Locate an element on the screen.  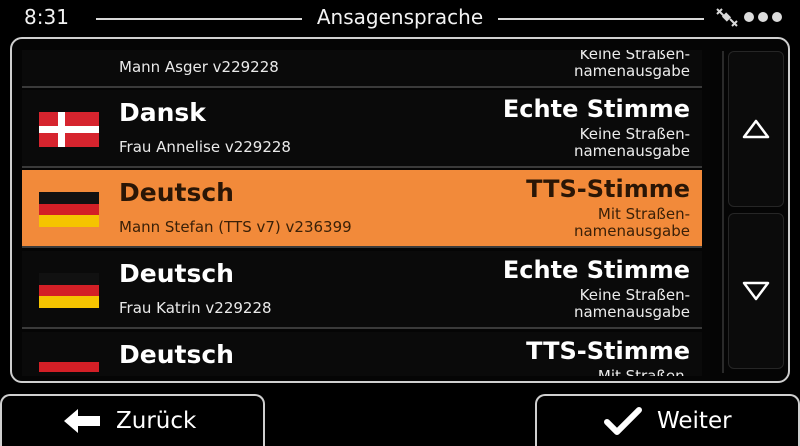
voice-name: Mann Asger v229228 is located at coordinates (199, 67).